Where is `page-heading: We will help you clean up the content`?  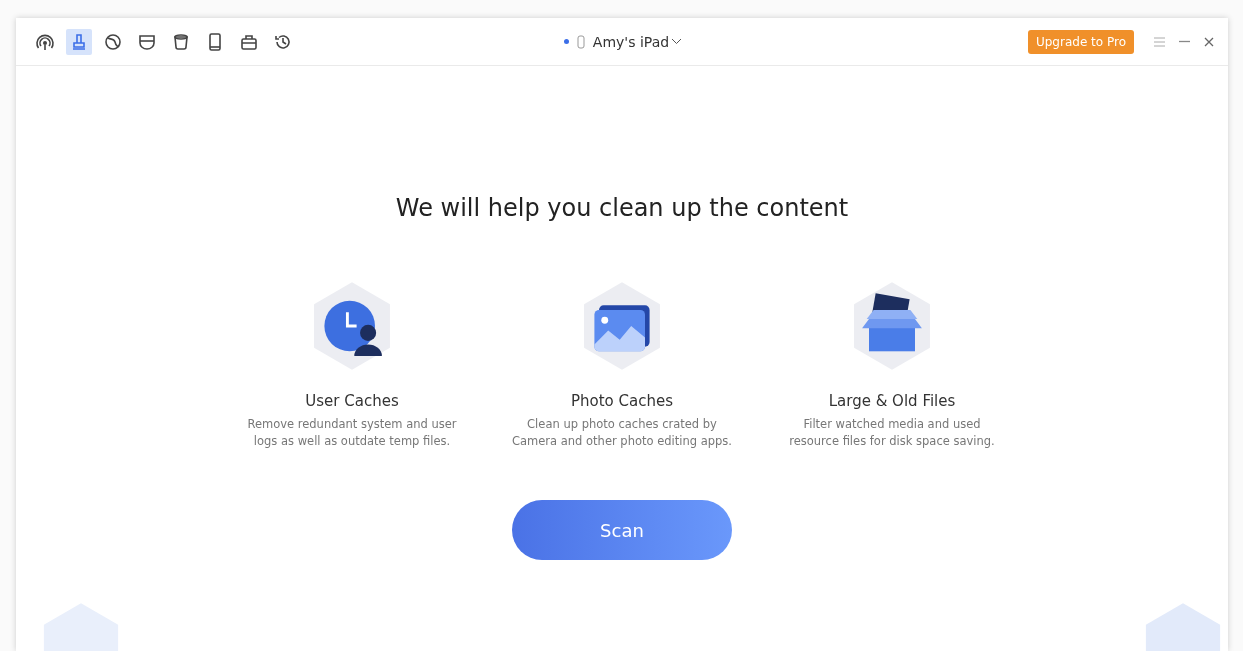
page-heading: We will help you clean up the content is located at coordinates (622, 208).